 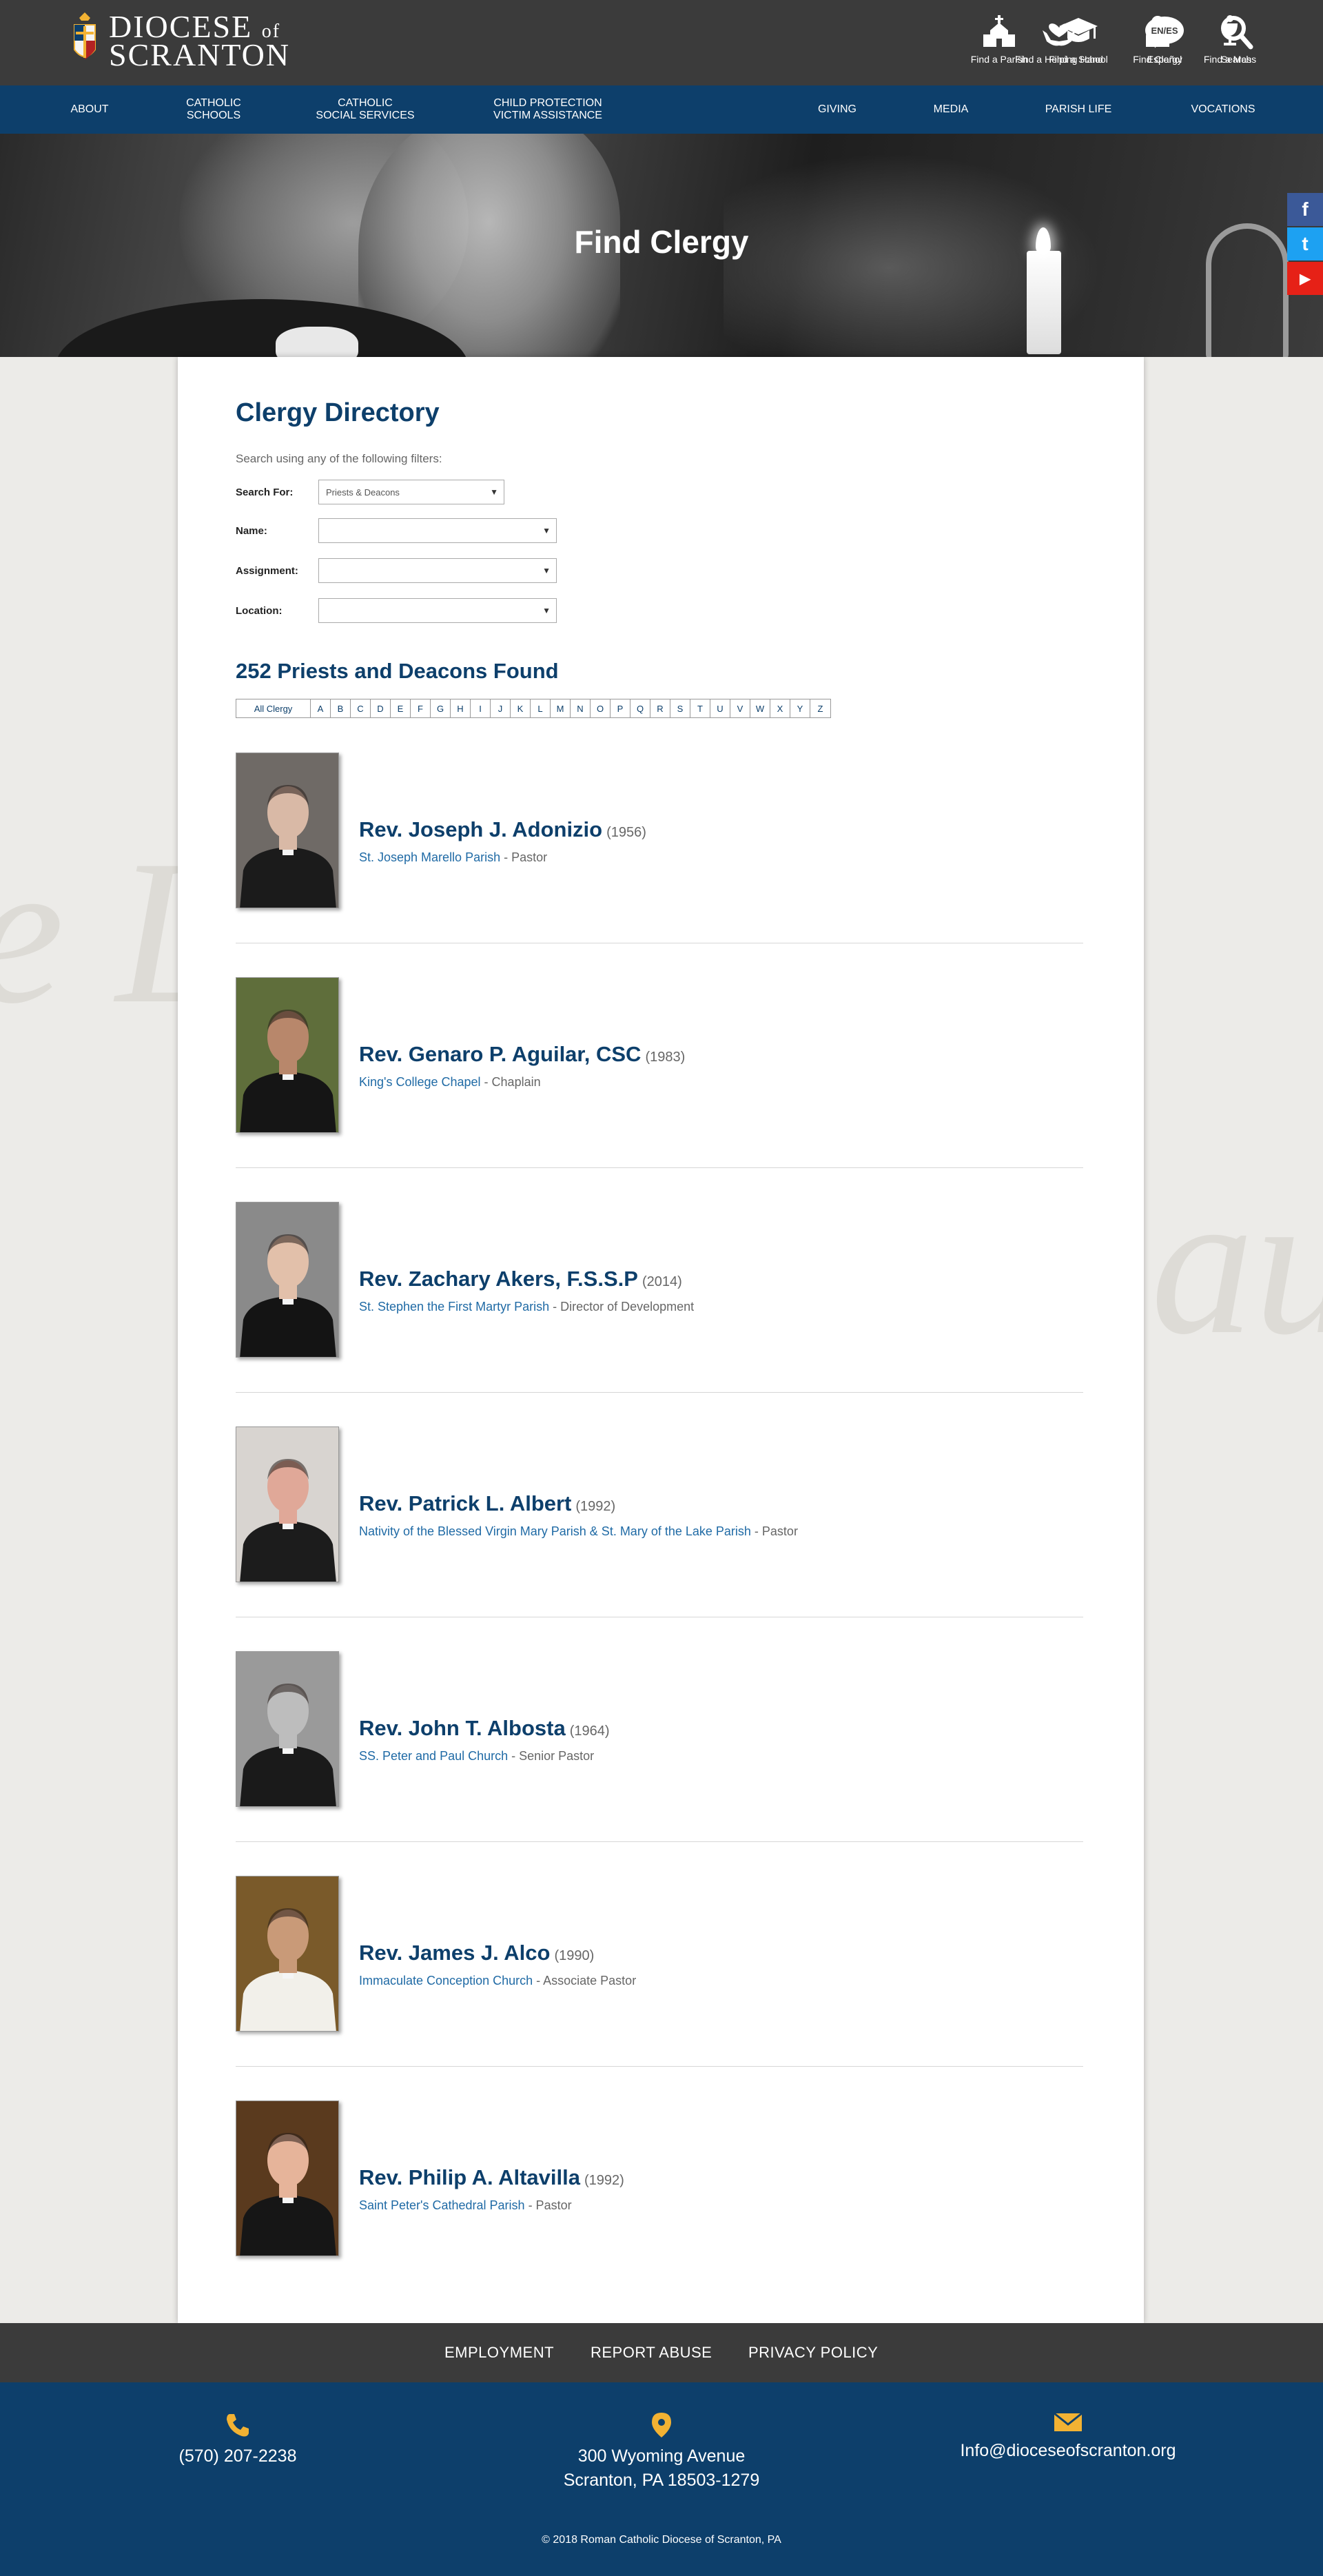 I want to click on clergy-assignment-place: SS. Peter and Paul Church, so click(x=433, y=1756).